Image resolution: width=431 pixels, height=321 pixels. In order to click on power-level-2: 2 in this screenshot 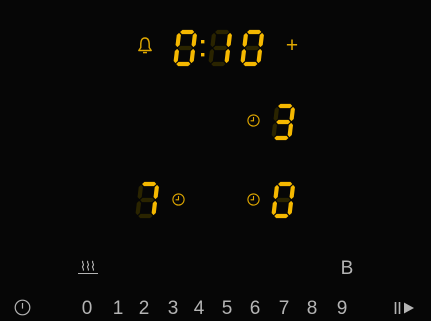, I will do `click(144, 309)`.